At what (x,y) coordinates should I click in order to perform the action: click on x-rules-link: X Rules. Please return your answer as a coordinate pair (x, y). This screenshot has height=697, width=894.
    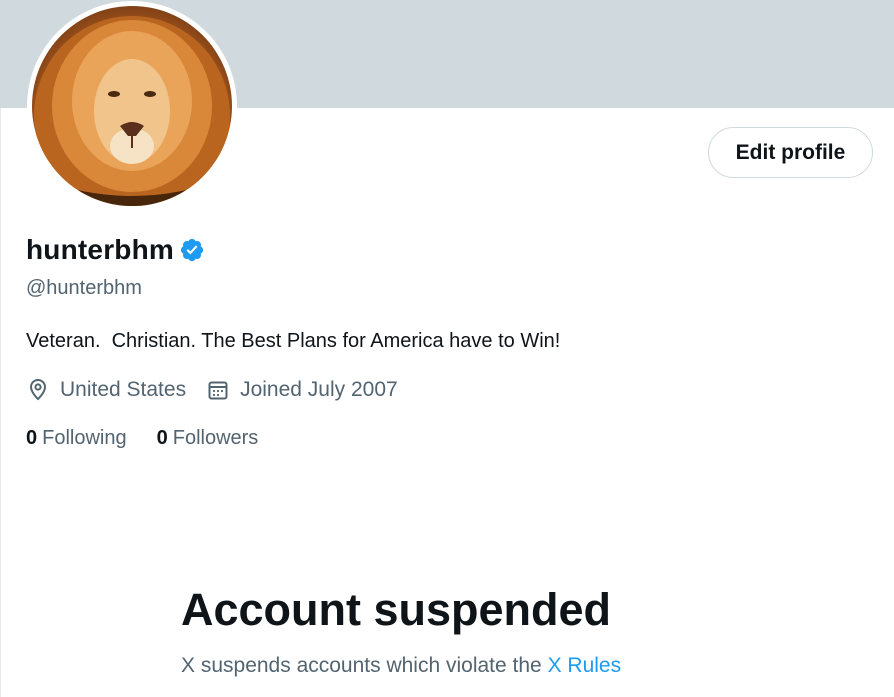
    Looking at the image, I should click on (585, 665).